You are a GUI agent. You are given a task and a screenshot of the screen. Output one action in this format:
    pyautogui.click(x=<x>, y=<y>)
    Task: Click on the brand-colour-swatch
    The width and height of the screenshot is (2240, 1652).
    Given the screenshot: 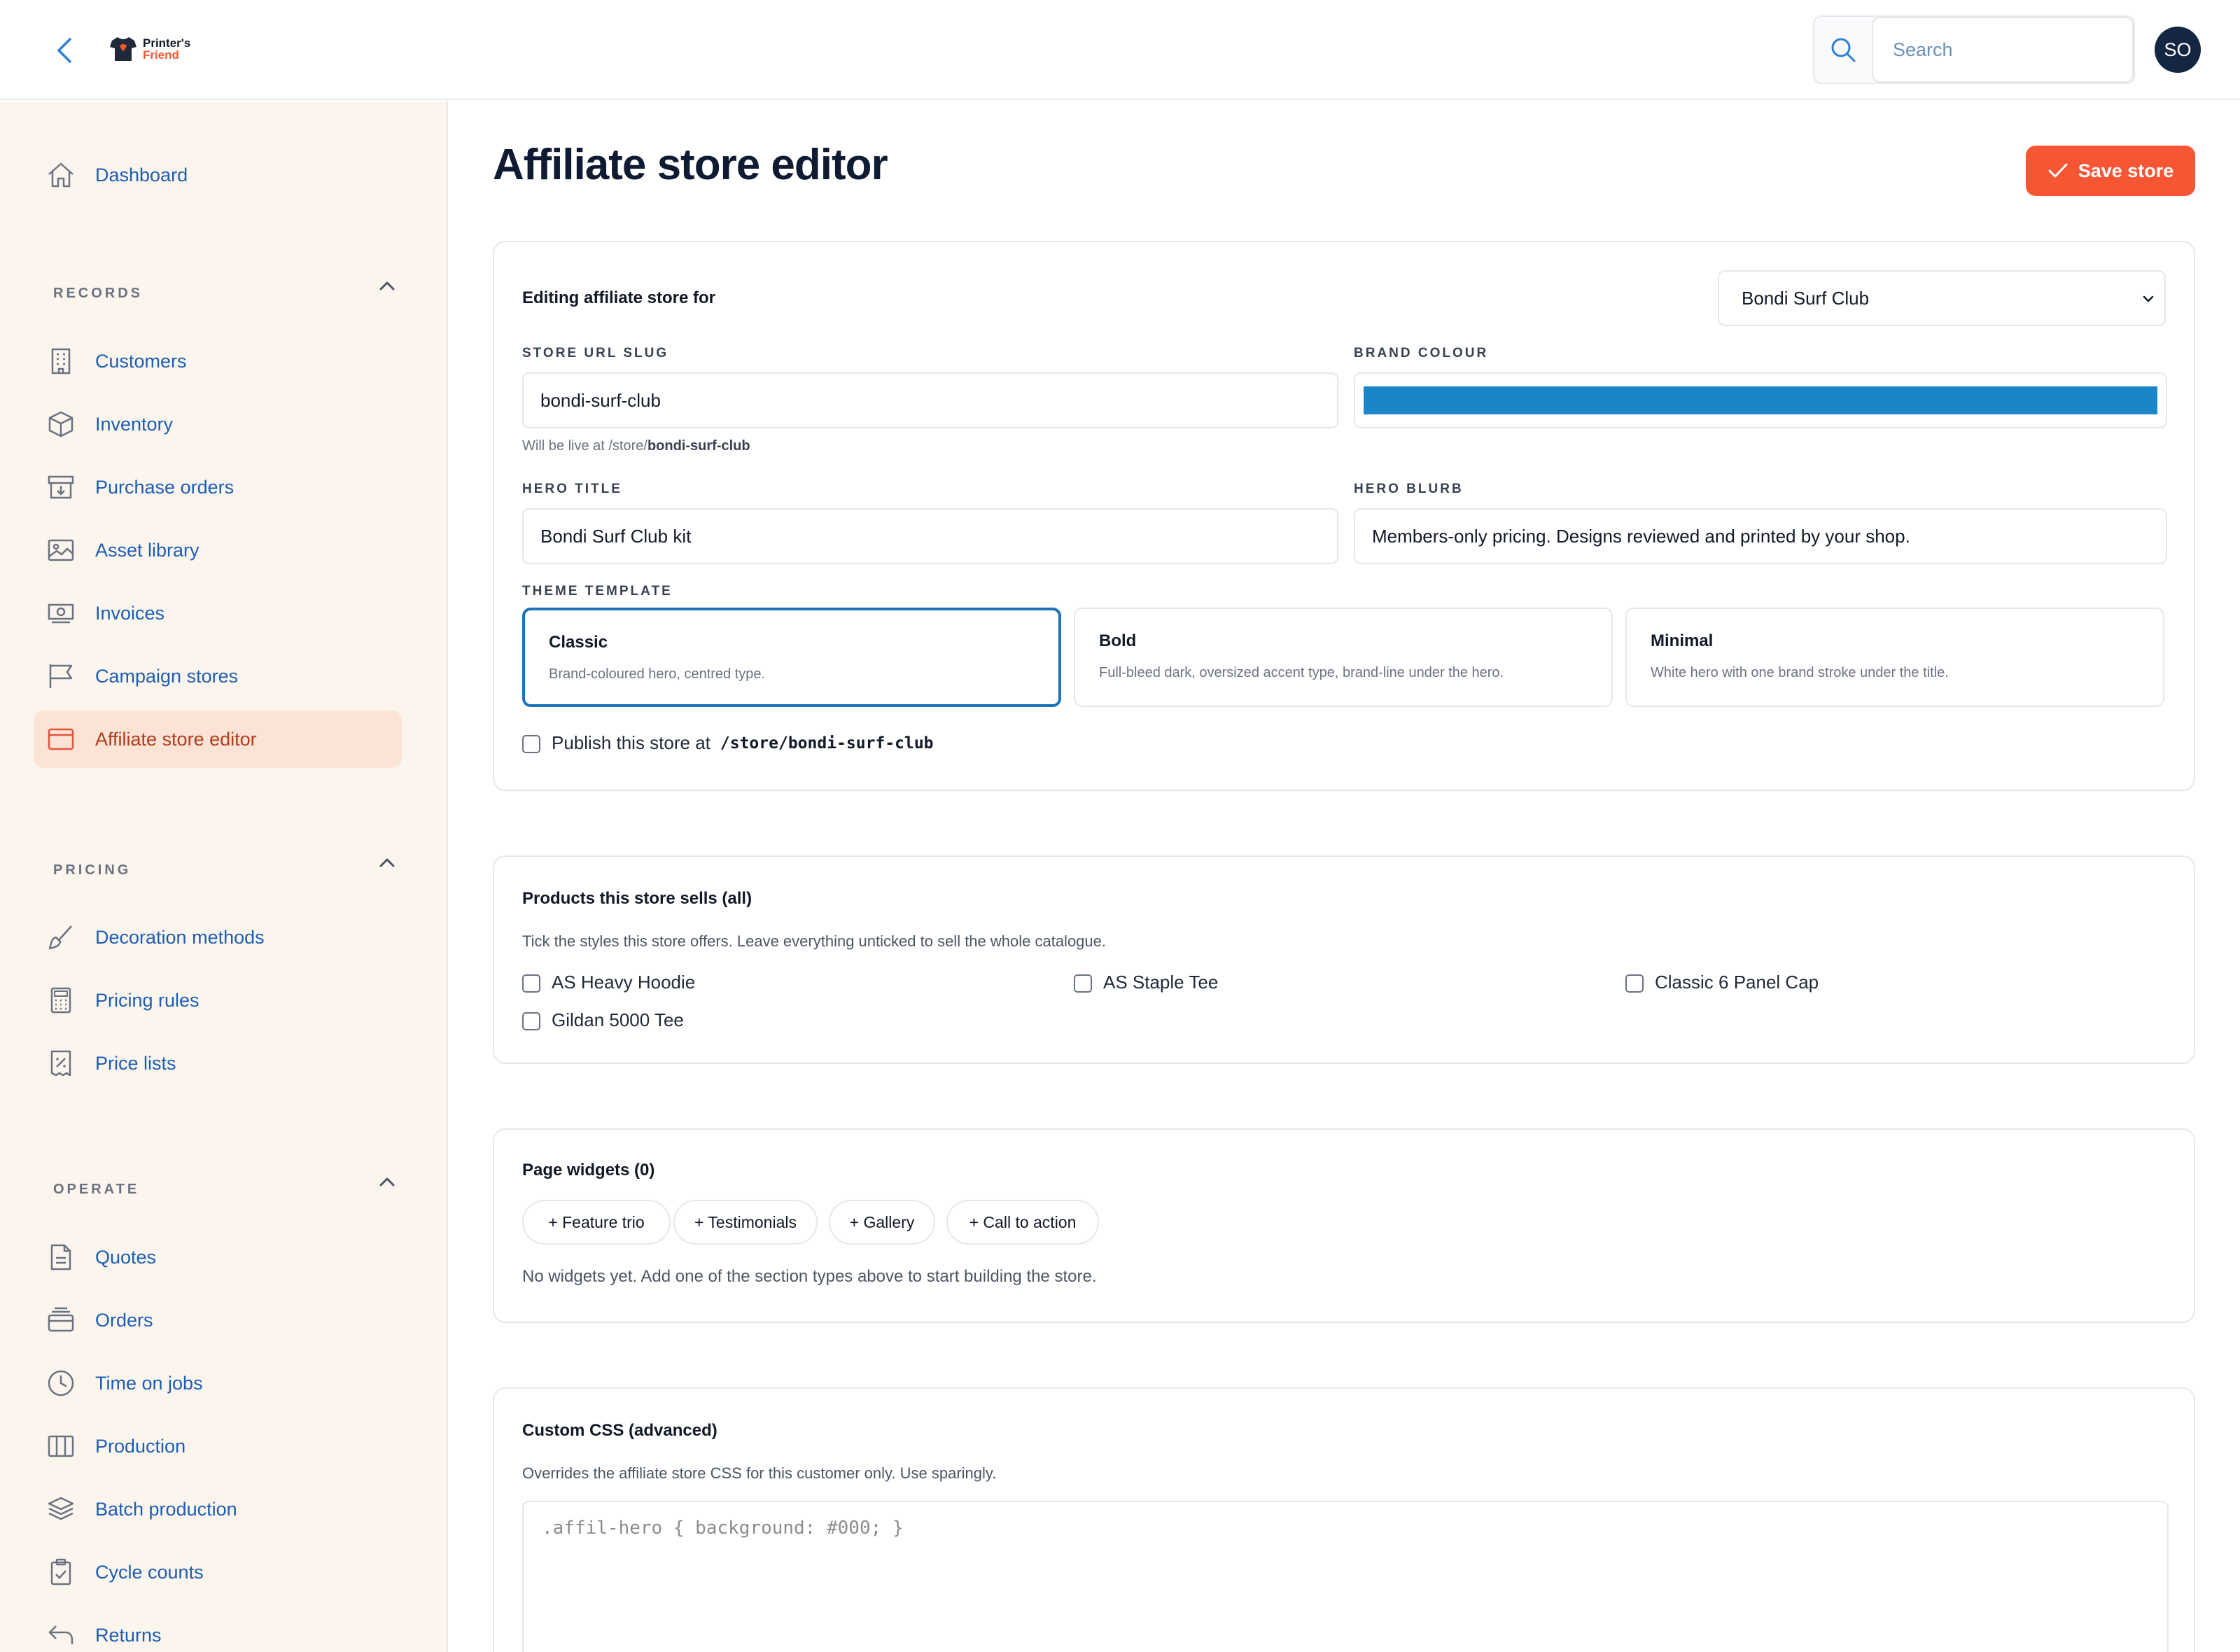 What is the action you would take?
    pyautogui.click(x=1760, y=400)
    